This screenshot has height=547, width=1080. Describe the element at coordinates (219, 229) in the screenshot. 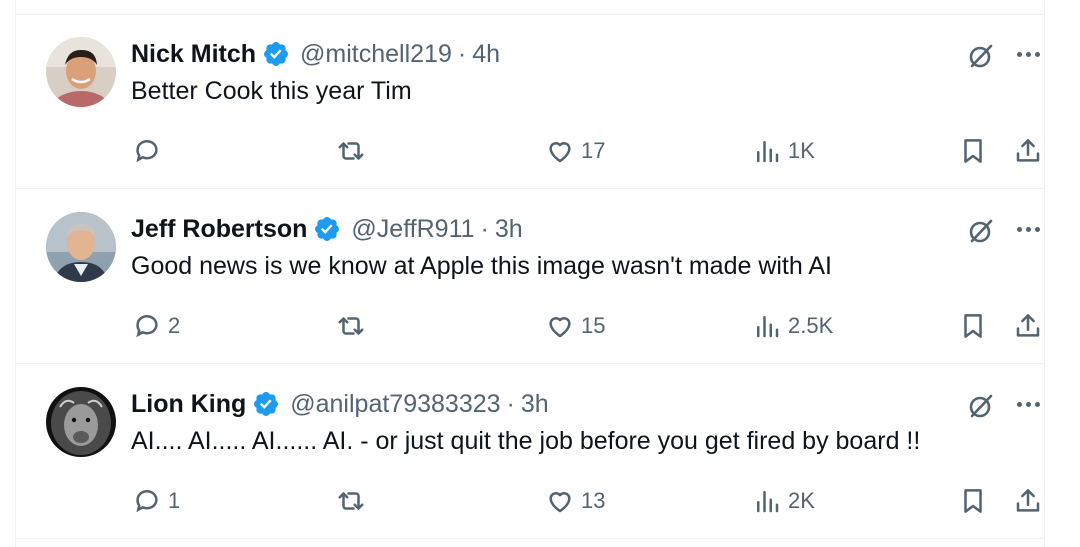

I see `author-name: Jeff Robertson` at that location.